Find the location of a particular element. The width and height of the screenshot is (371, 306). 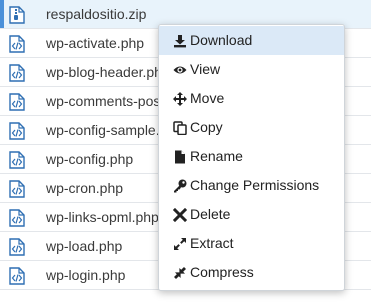

menu-item-extract: Extract is located at coordinates (251, 243).